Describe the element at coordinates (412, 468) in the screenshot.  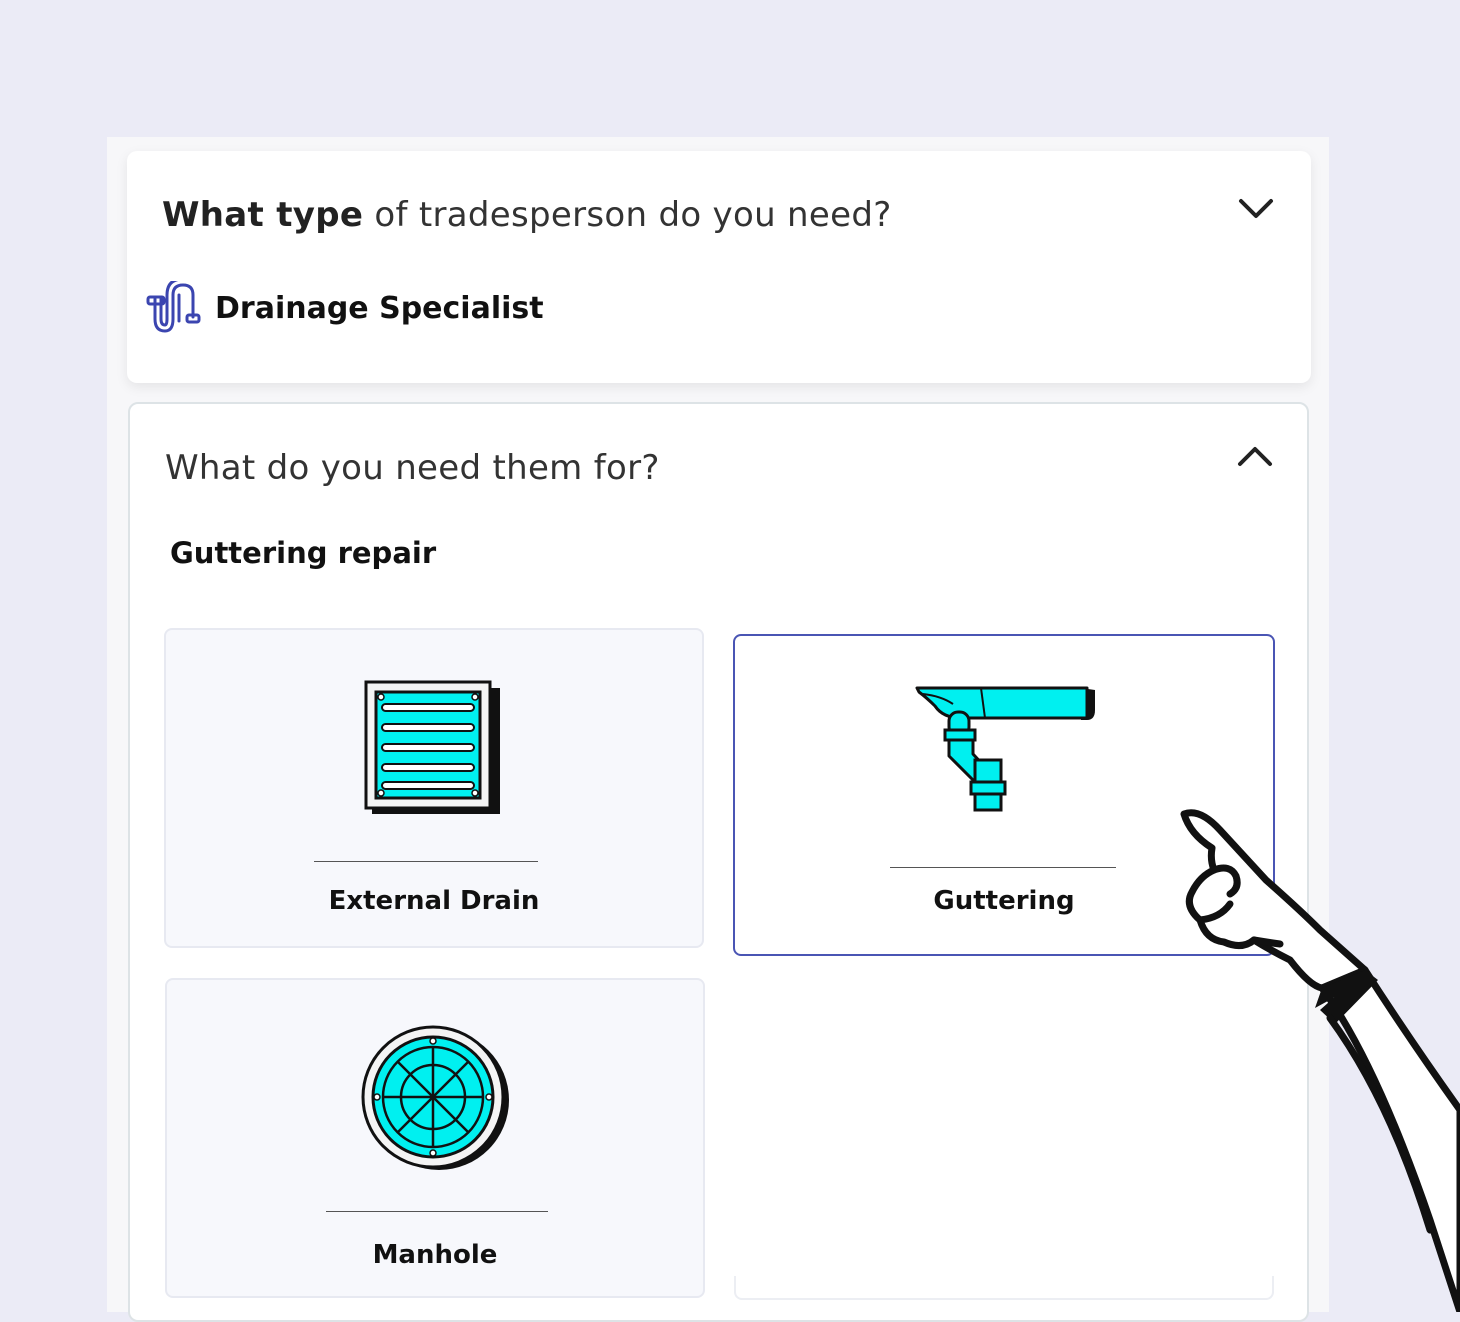
I see `job-type-question-title: What do you need them for?` at that location.